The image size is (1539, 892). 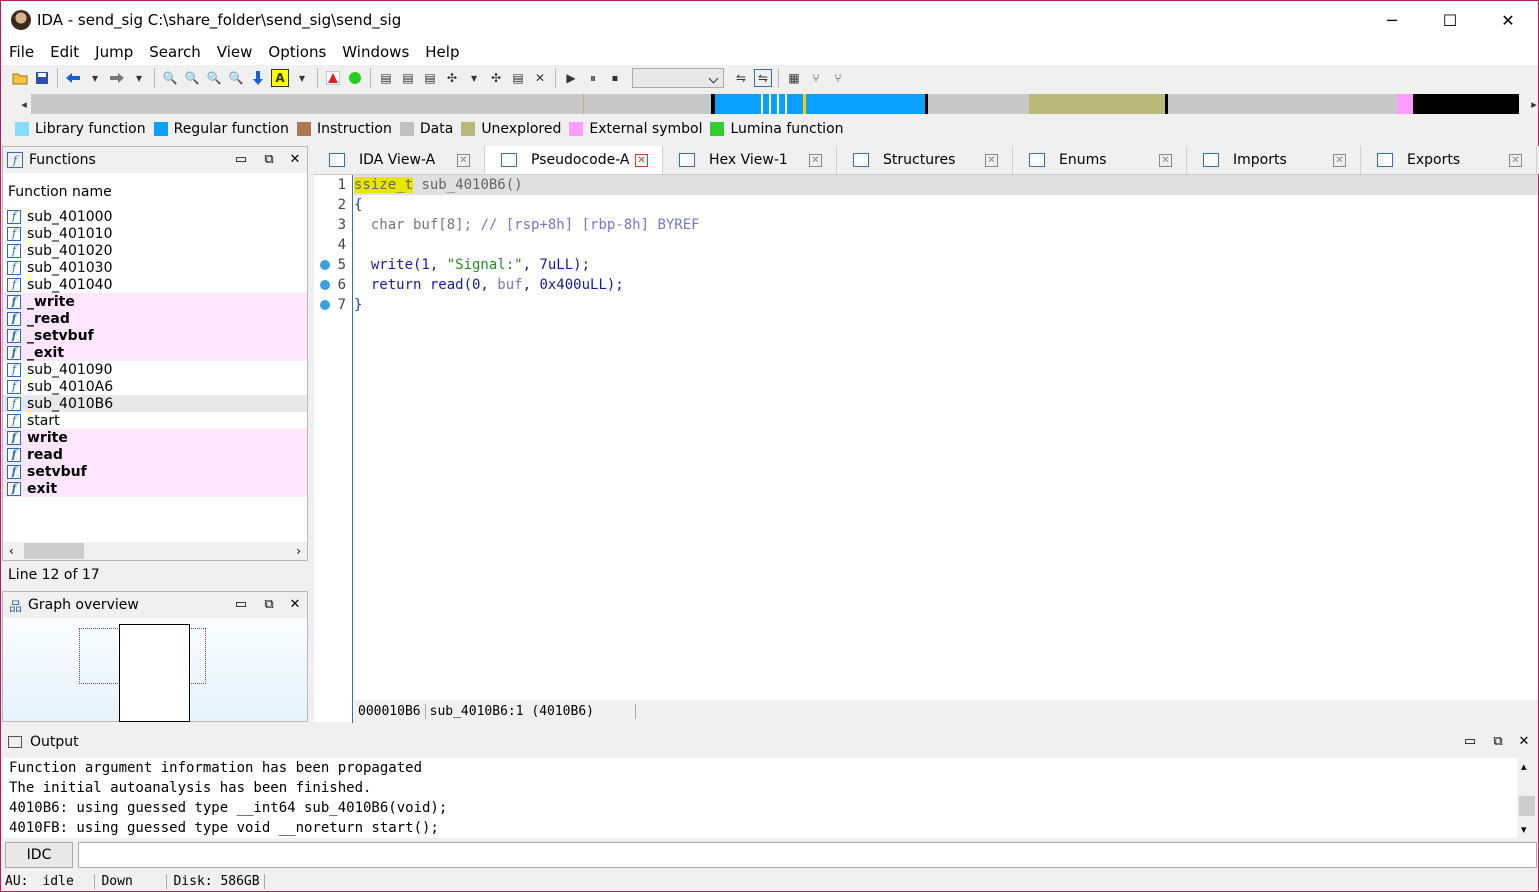 I want to click on tab-structures: Structures ✕, so click(x=925, y=160).